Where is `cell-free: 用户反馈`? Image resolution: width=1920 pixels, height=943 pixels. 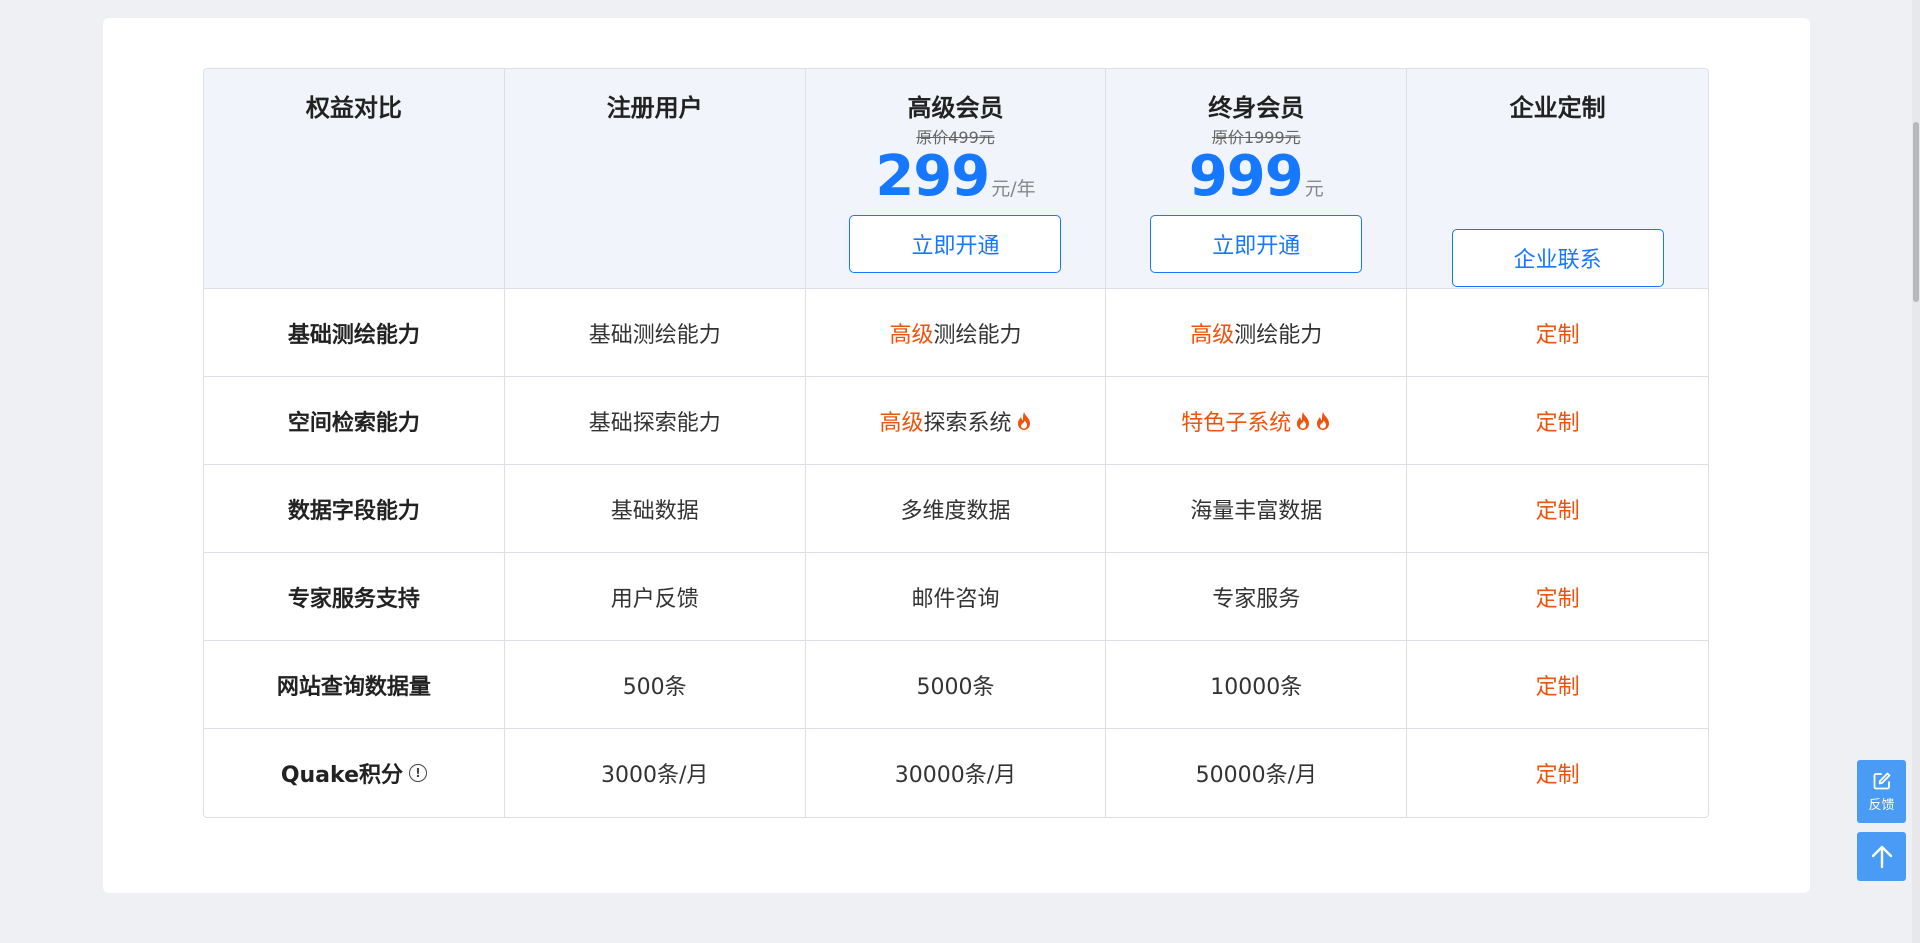
cell-free: 用户反馈 is located at coordinates (655, 597).